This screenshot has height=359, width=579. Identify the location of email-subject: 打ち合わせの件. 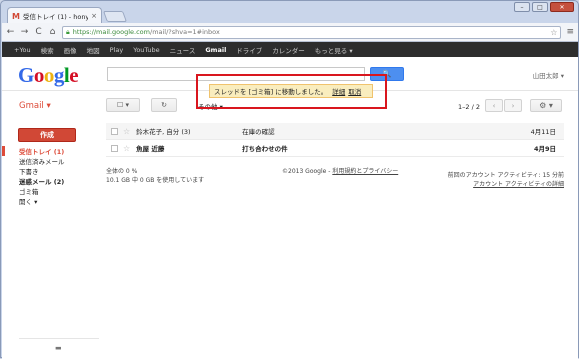
(265, 149).